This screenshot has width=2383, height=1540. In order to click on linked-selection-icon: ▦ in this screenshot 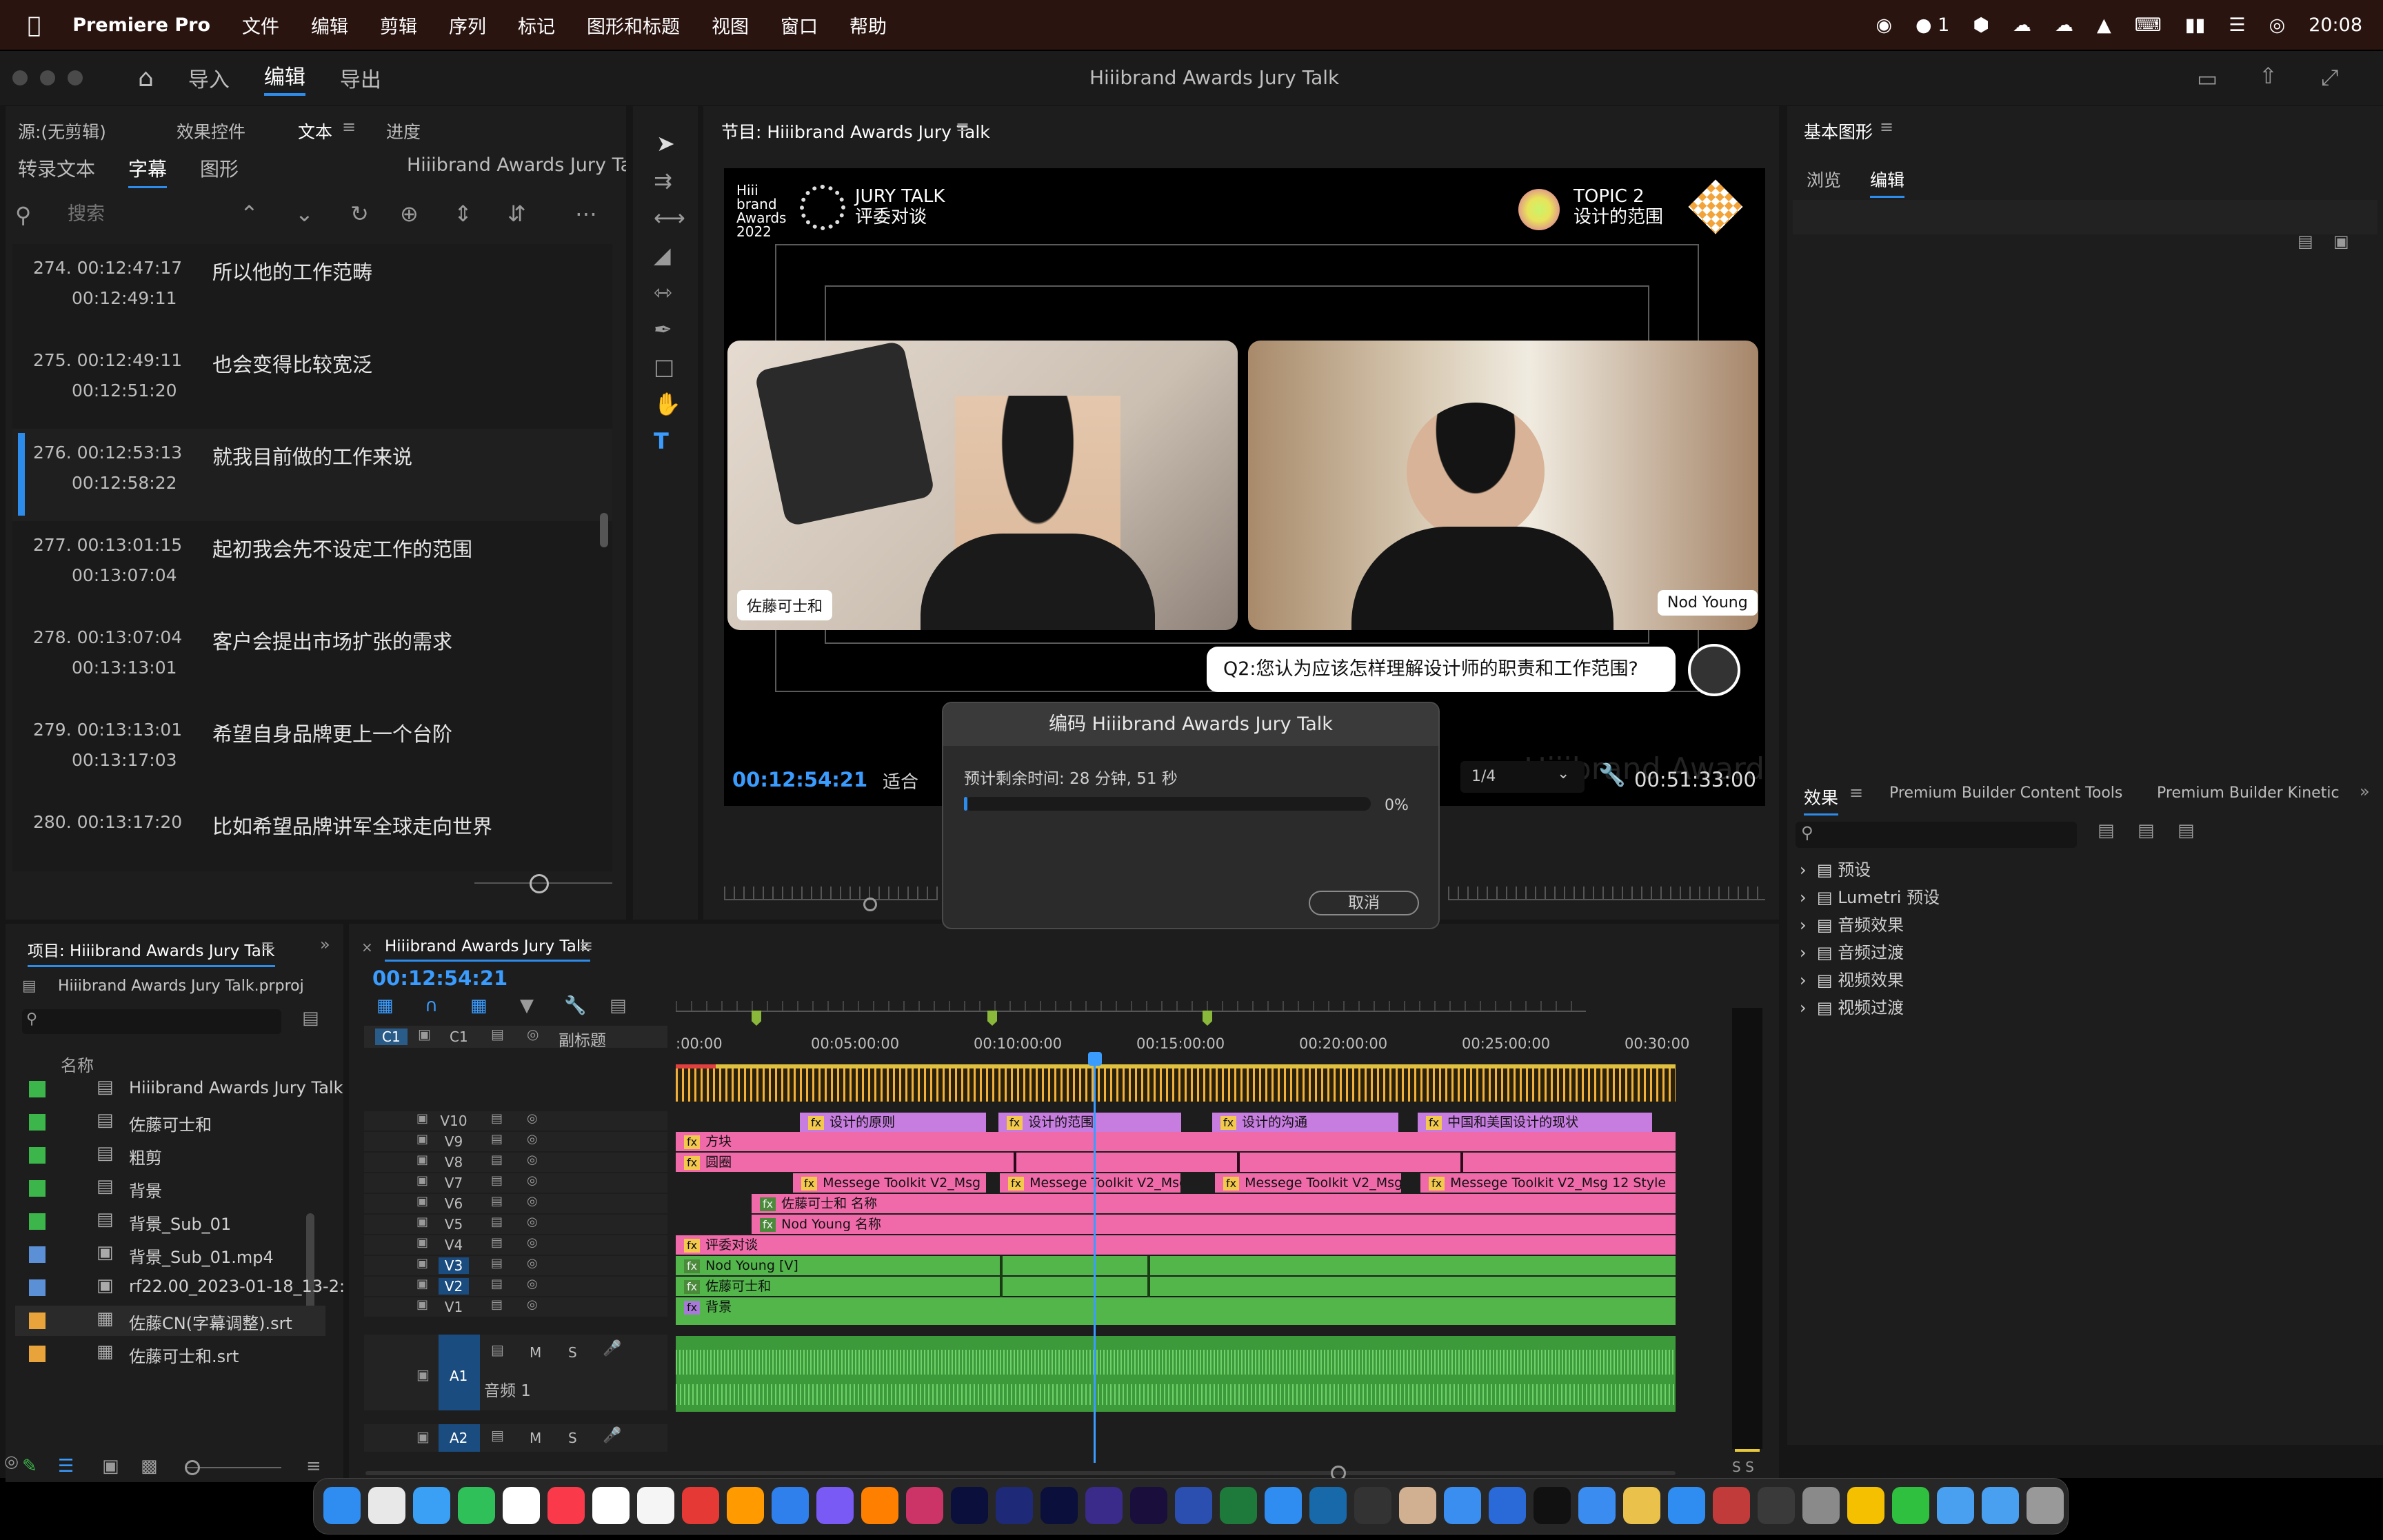, I will do `click(478, 1006)`.